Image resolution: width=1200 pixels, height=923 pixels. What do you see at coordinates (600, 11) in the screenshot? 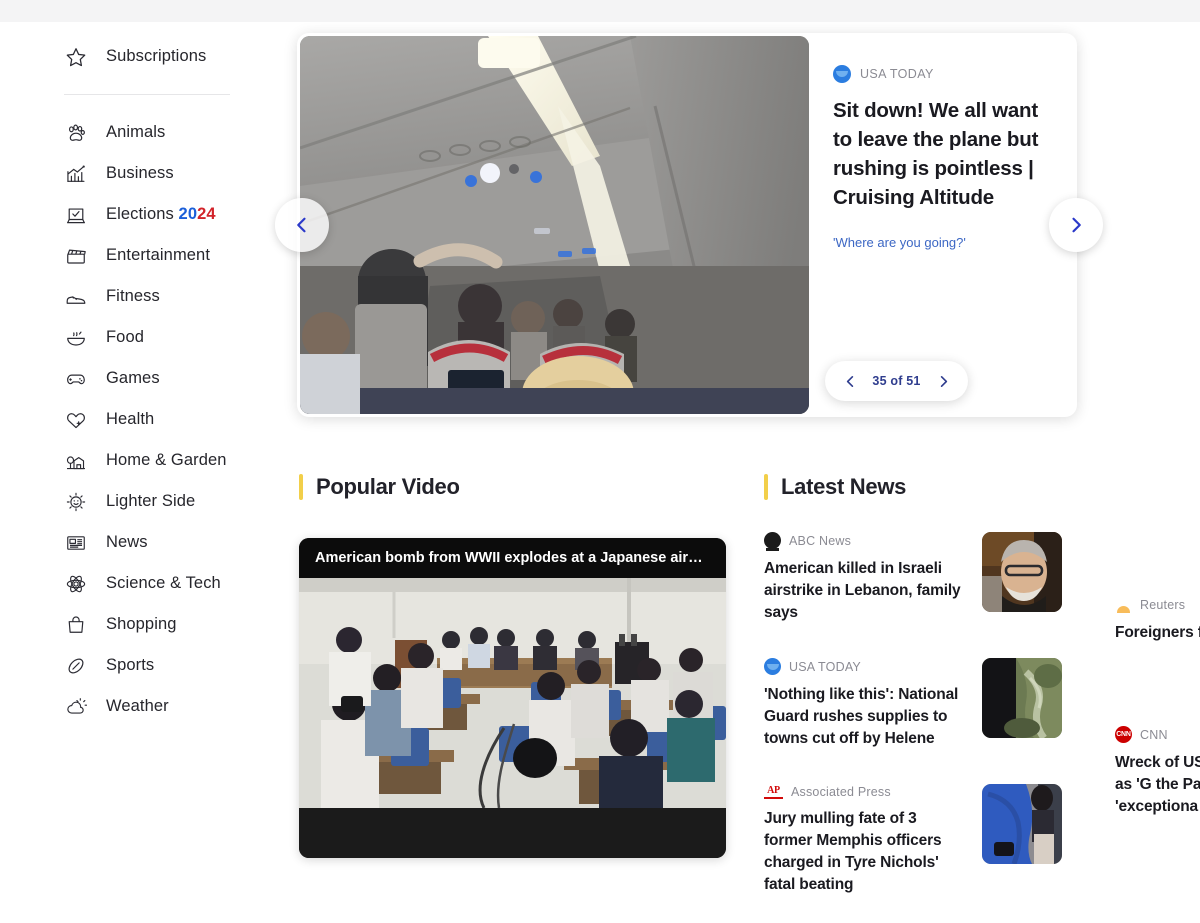
I see `top-strip` at bounding box center [600, 11].